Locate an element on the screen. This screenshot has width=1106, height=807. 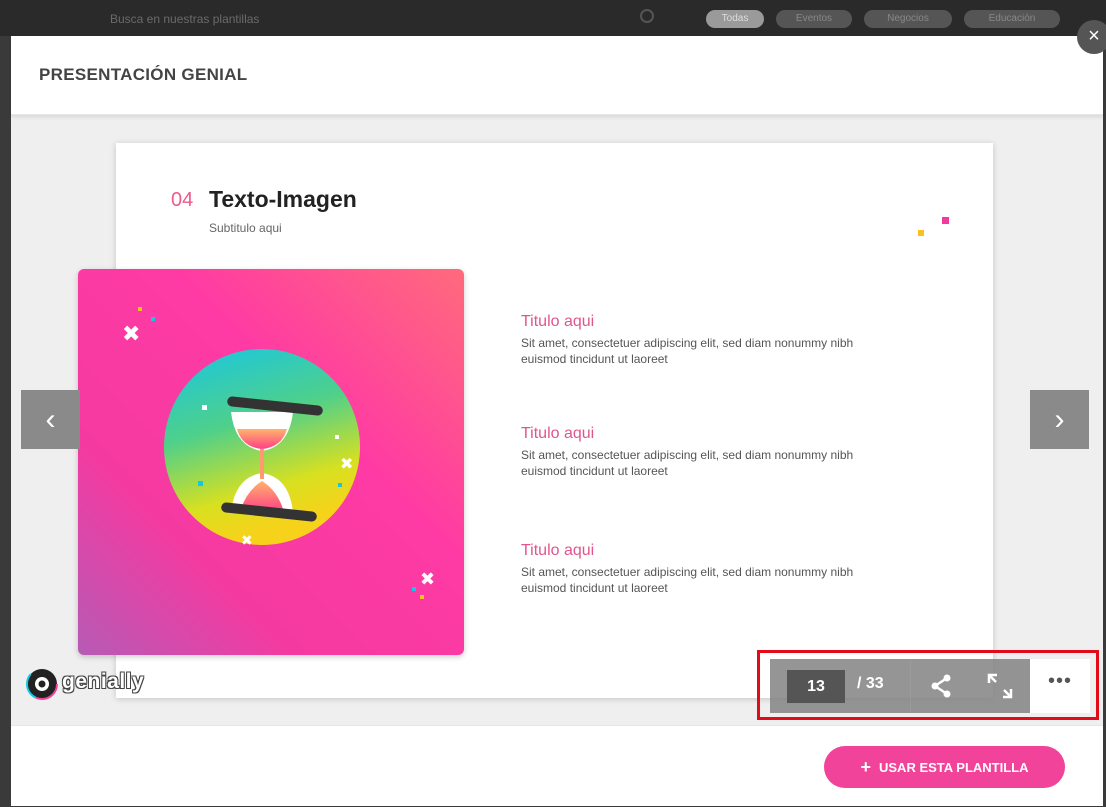
use-template-button: + USAR ESTA PLANTILLA is located at coordinates (944, 767).